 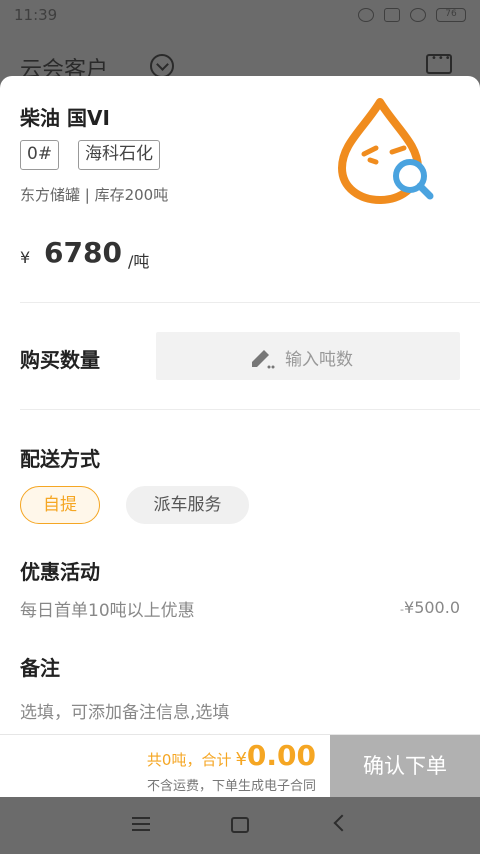 I want to click on quantity-placeholder: 输入吨数, so click(x=319, y=360).